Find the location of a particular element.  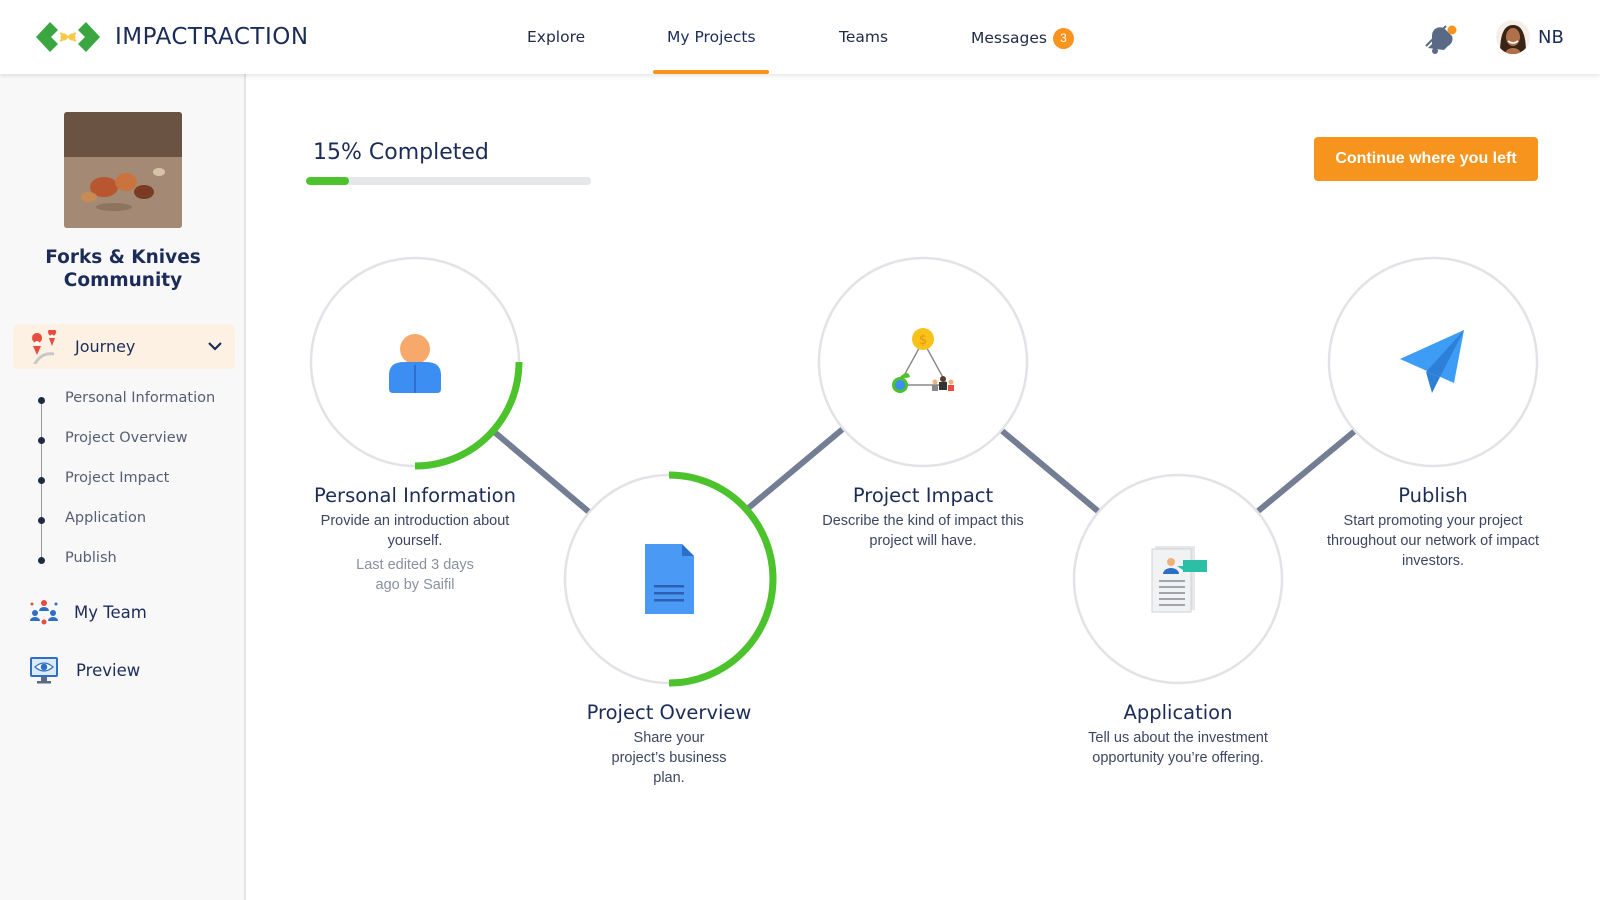

logo is located at coordinates (68, 37).